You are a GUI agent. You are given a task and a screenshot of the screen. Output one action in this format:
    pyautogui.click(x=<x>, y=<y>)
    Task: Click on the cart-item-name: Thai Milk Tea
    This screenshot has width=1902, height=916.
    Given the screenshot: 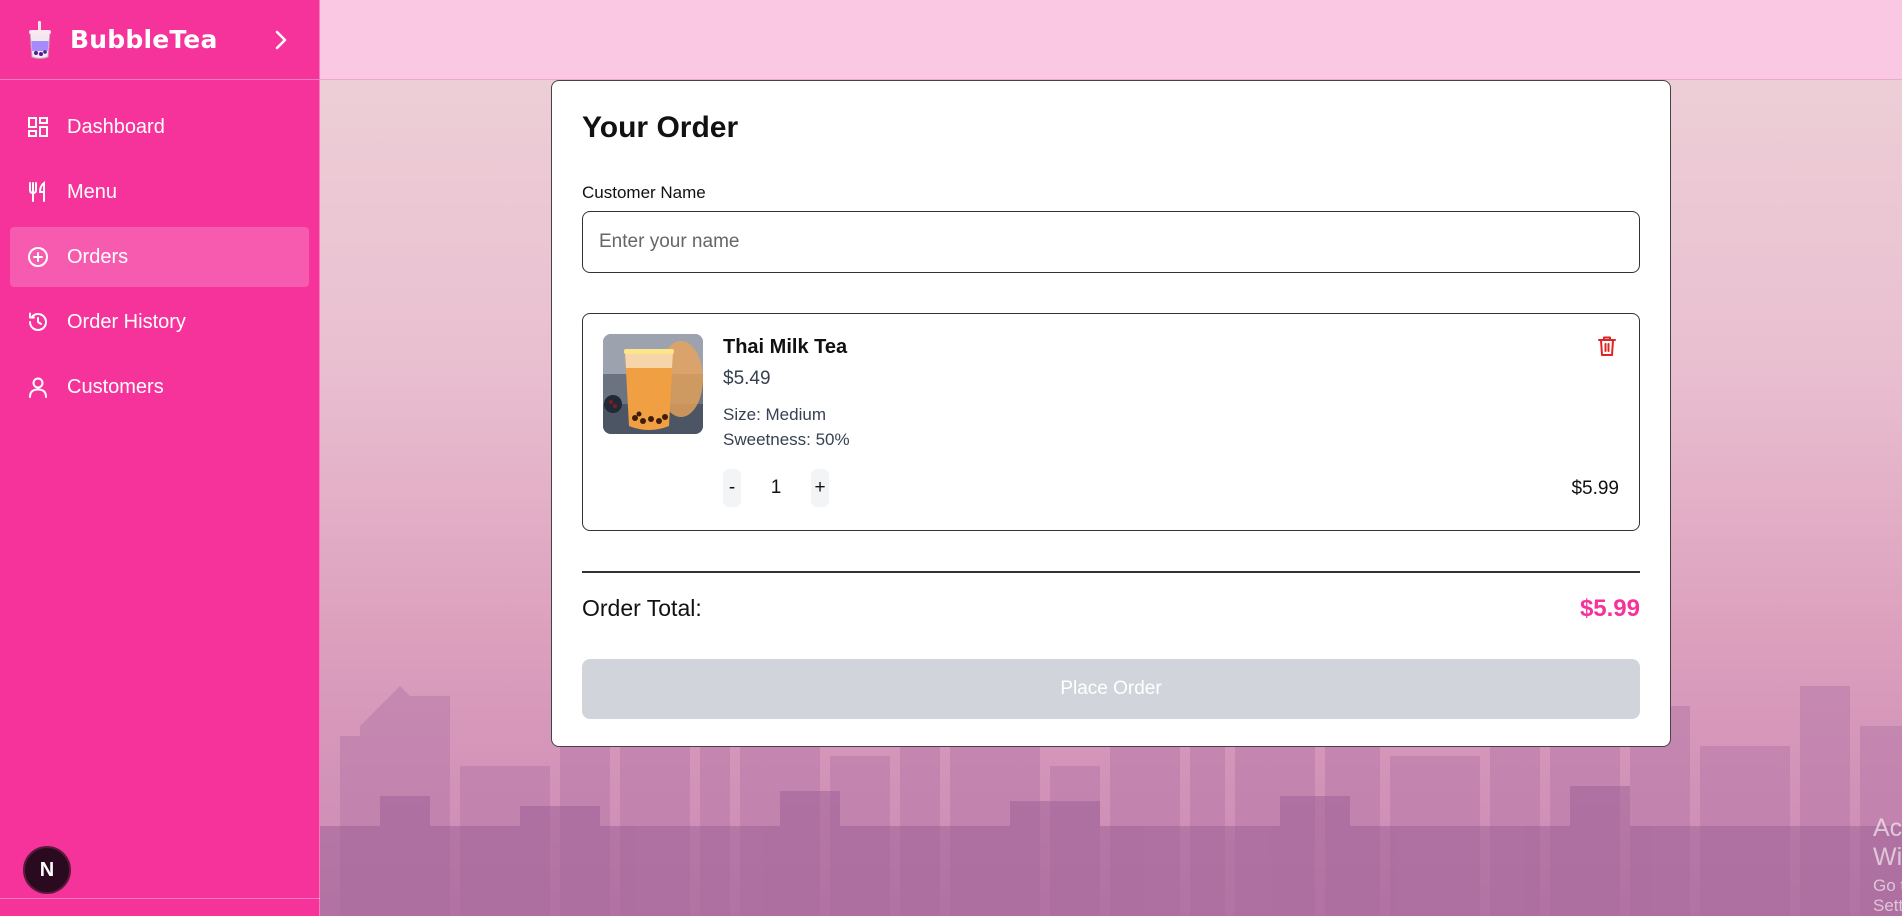 What is the action you would take?
    pyautogui.click(x=785, y=347)
    